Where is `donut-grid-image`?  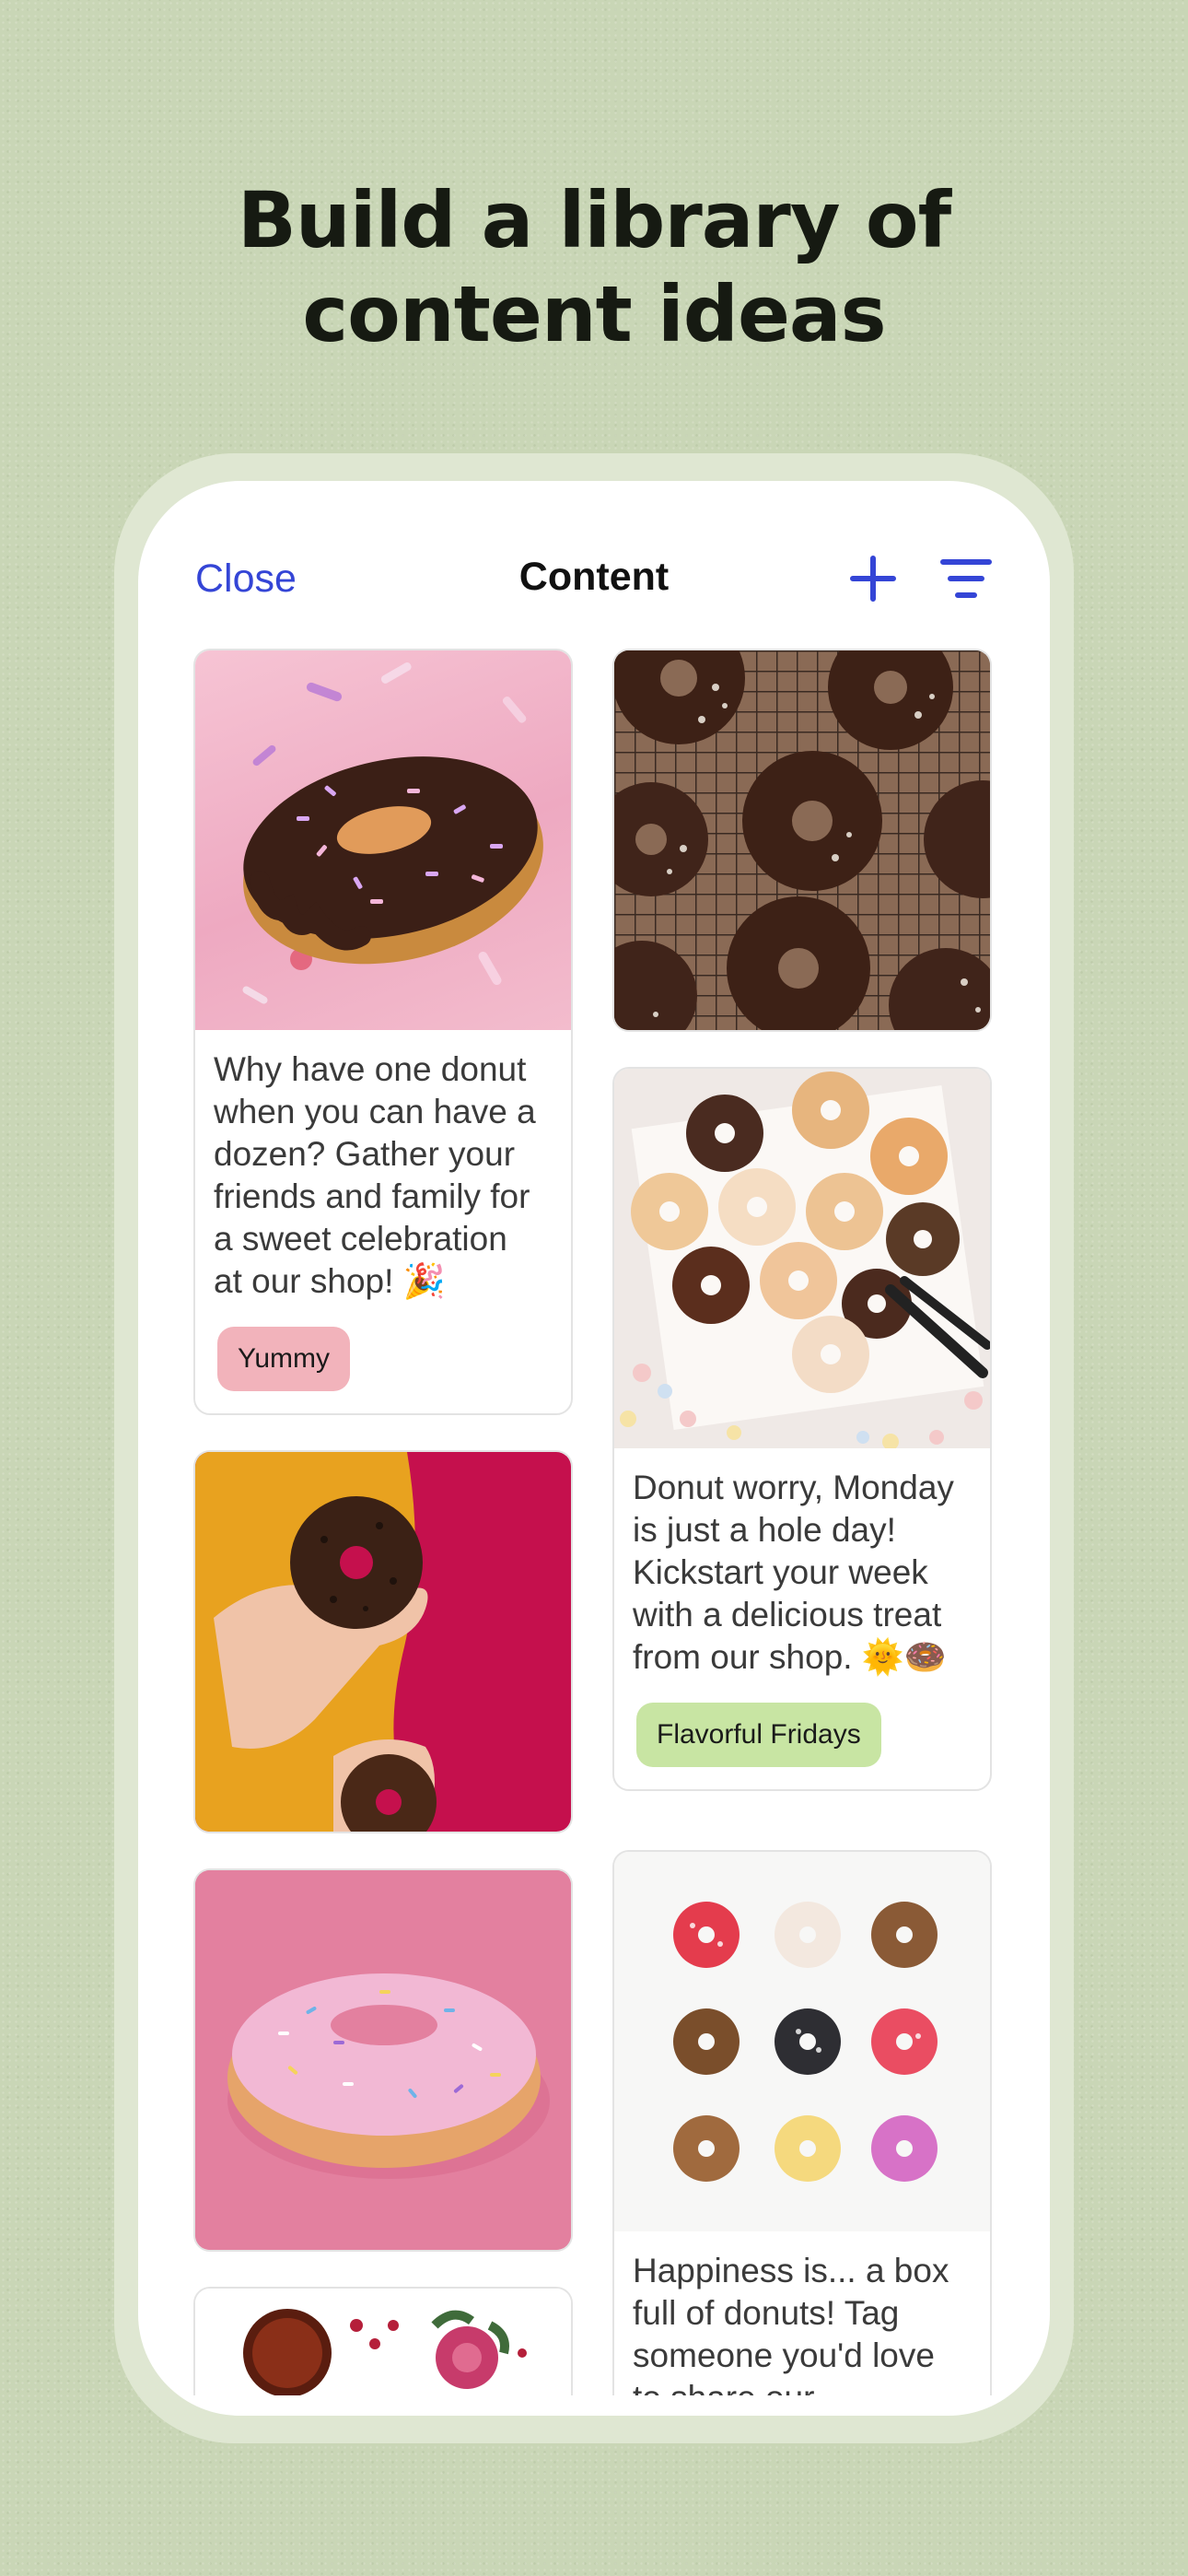 donut-grid-image is located at coordinates (802, 2041).